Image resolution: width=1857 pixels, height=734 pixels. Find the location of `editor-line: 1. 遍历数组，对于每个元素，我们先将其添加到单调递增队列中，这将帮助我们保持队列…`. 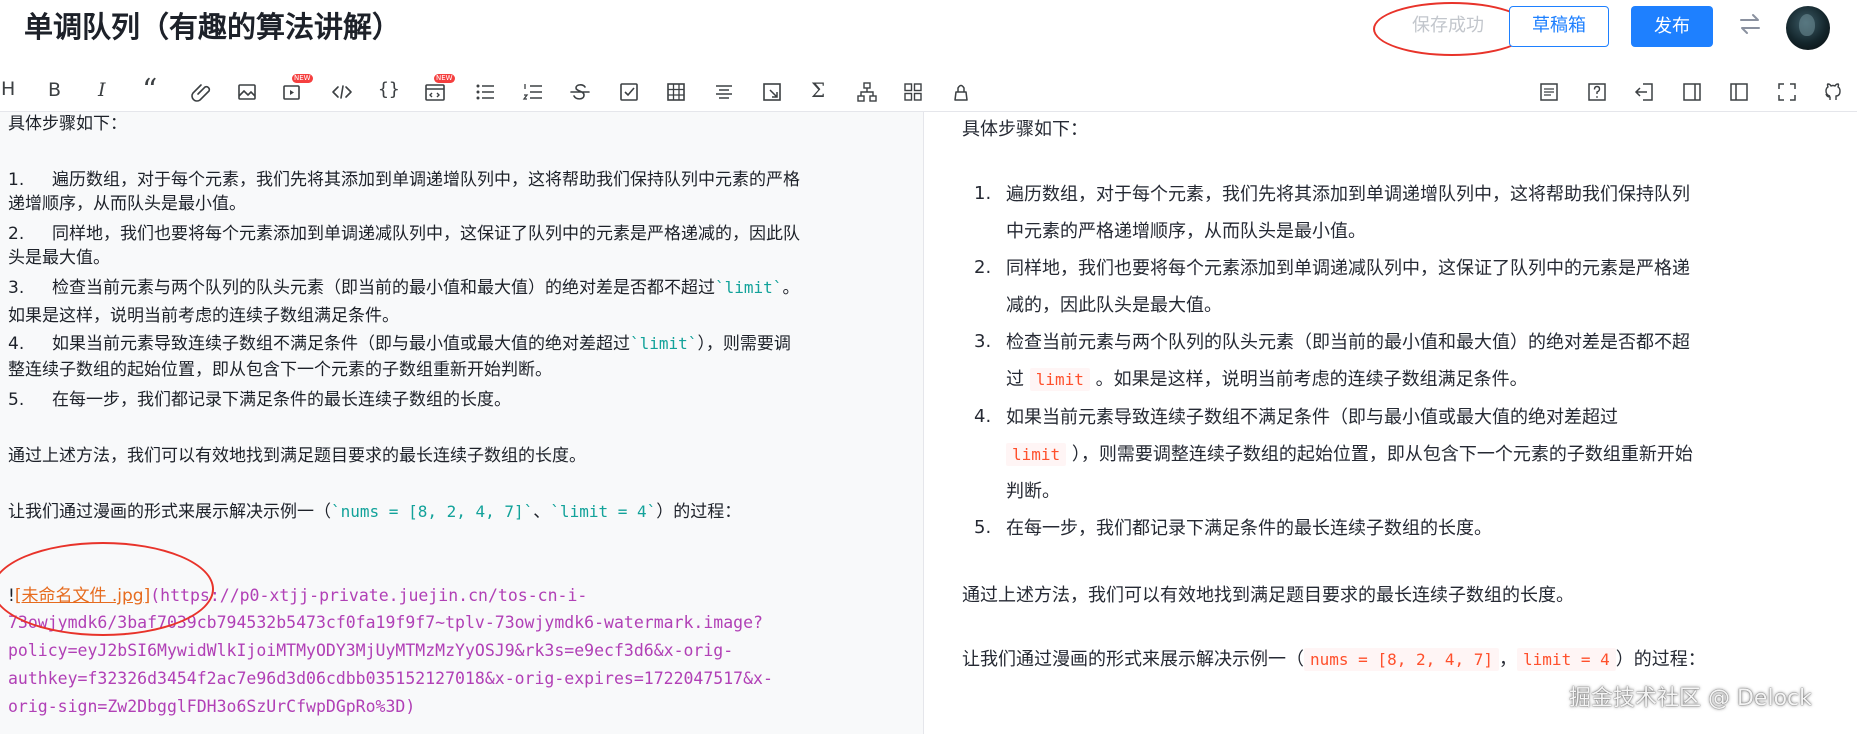

editor-line: 1. 遍历数组，对于每个元素，我们先将其添加到单调递增队列中，这将帮助我们保持队列… is located at coordinates (404, 180).